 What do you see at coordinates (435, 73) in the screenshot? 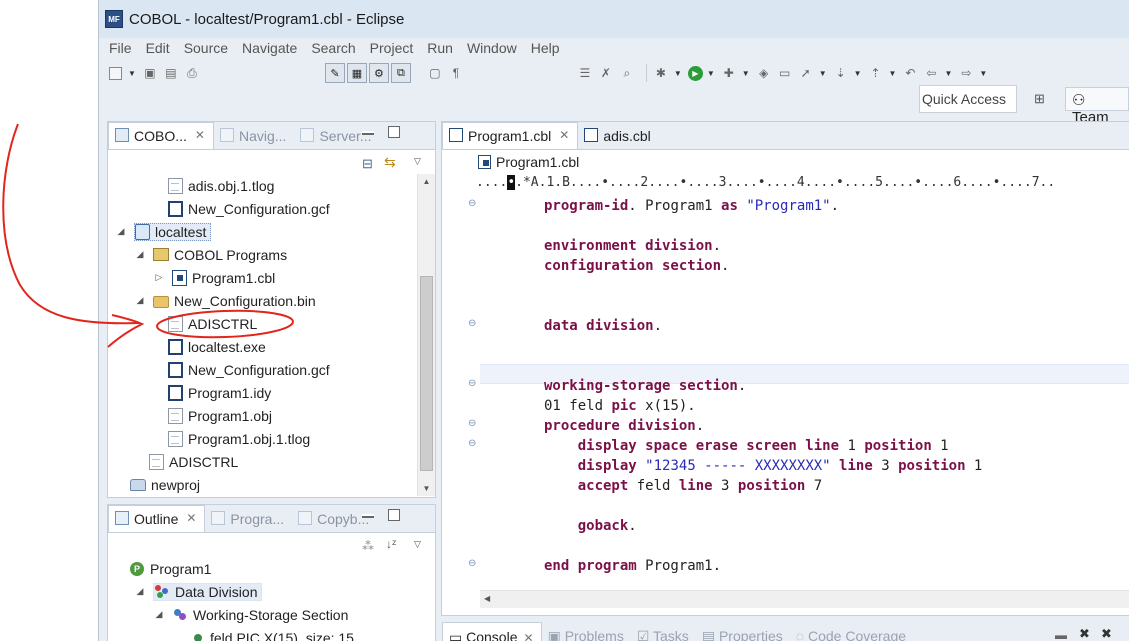
I see `show-whitespace-icon: ▢` at bounding box center [435, 73].